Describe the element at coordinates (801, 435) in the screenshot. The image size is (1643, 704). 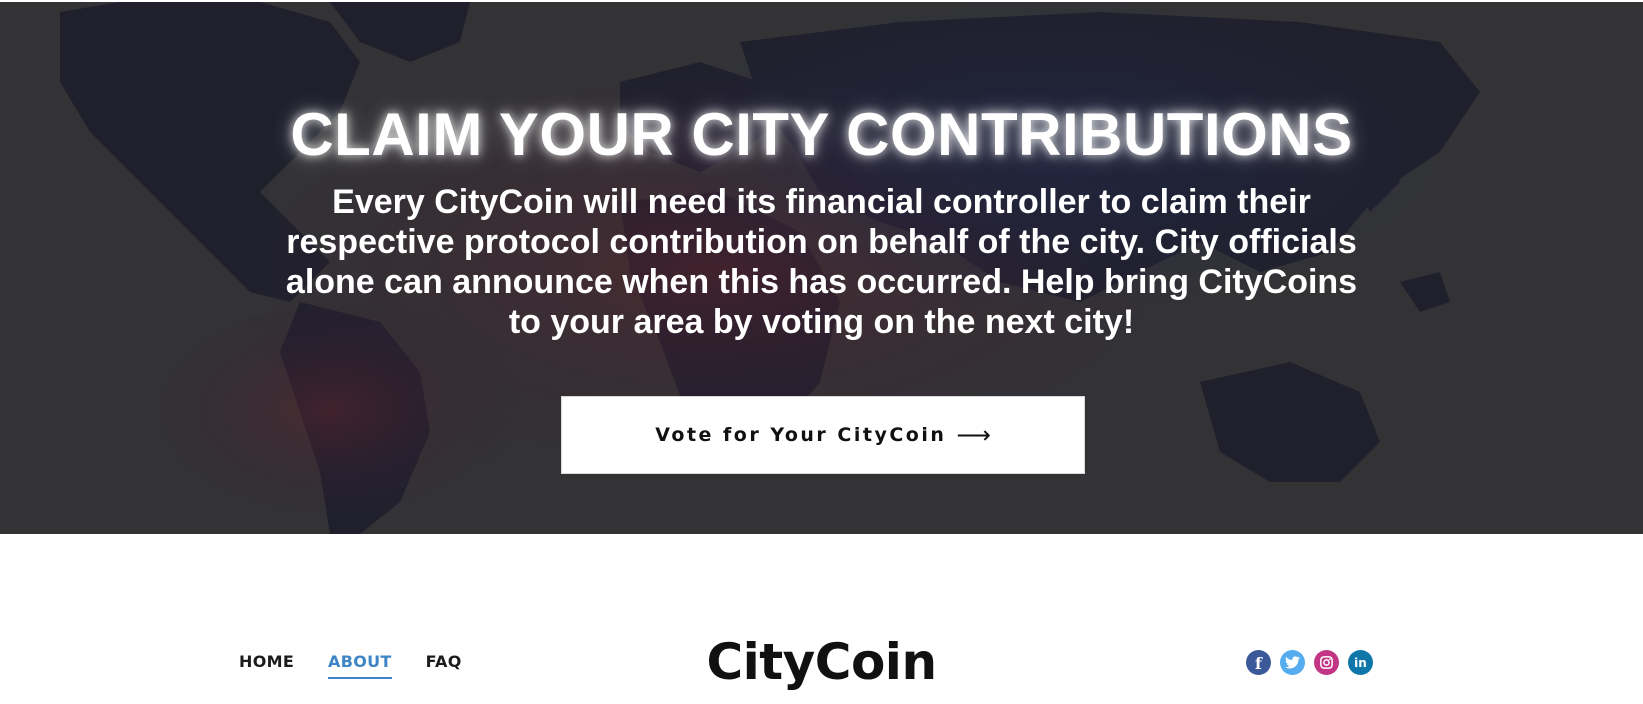
I see `vote-button-label: Vote for Your CityCoin` at that location.